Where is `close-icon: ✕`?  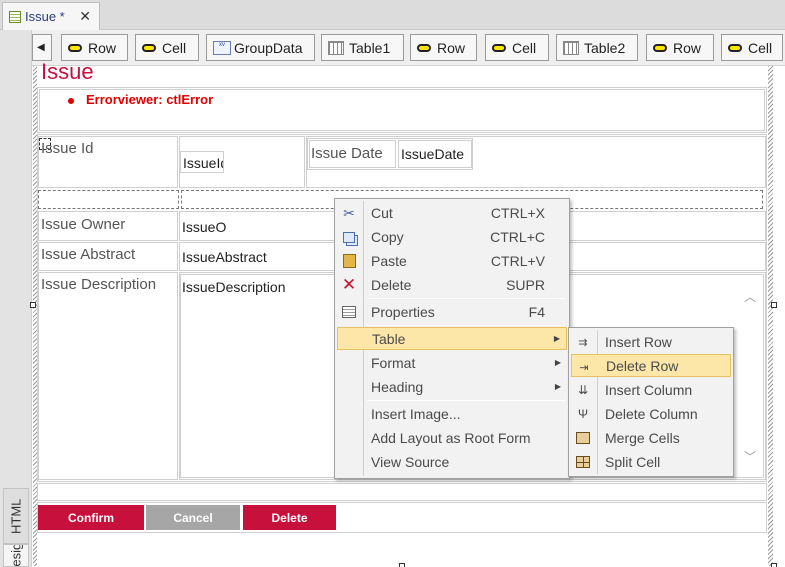
close-icon: ✕ is located at coordinates (85, 16).